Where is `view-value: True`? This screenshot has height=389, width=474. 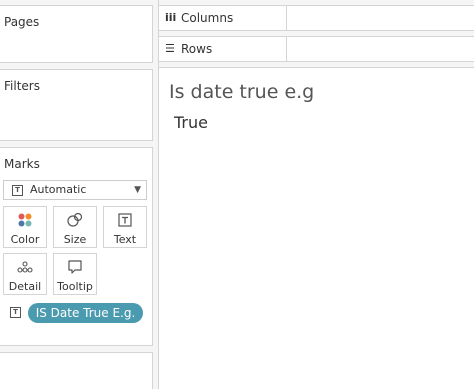 view-value: True is located at coordinates (191, 122).